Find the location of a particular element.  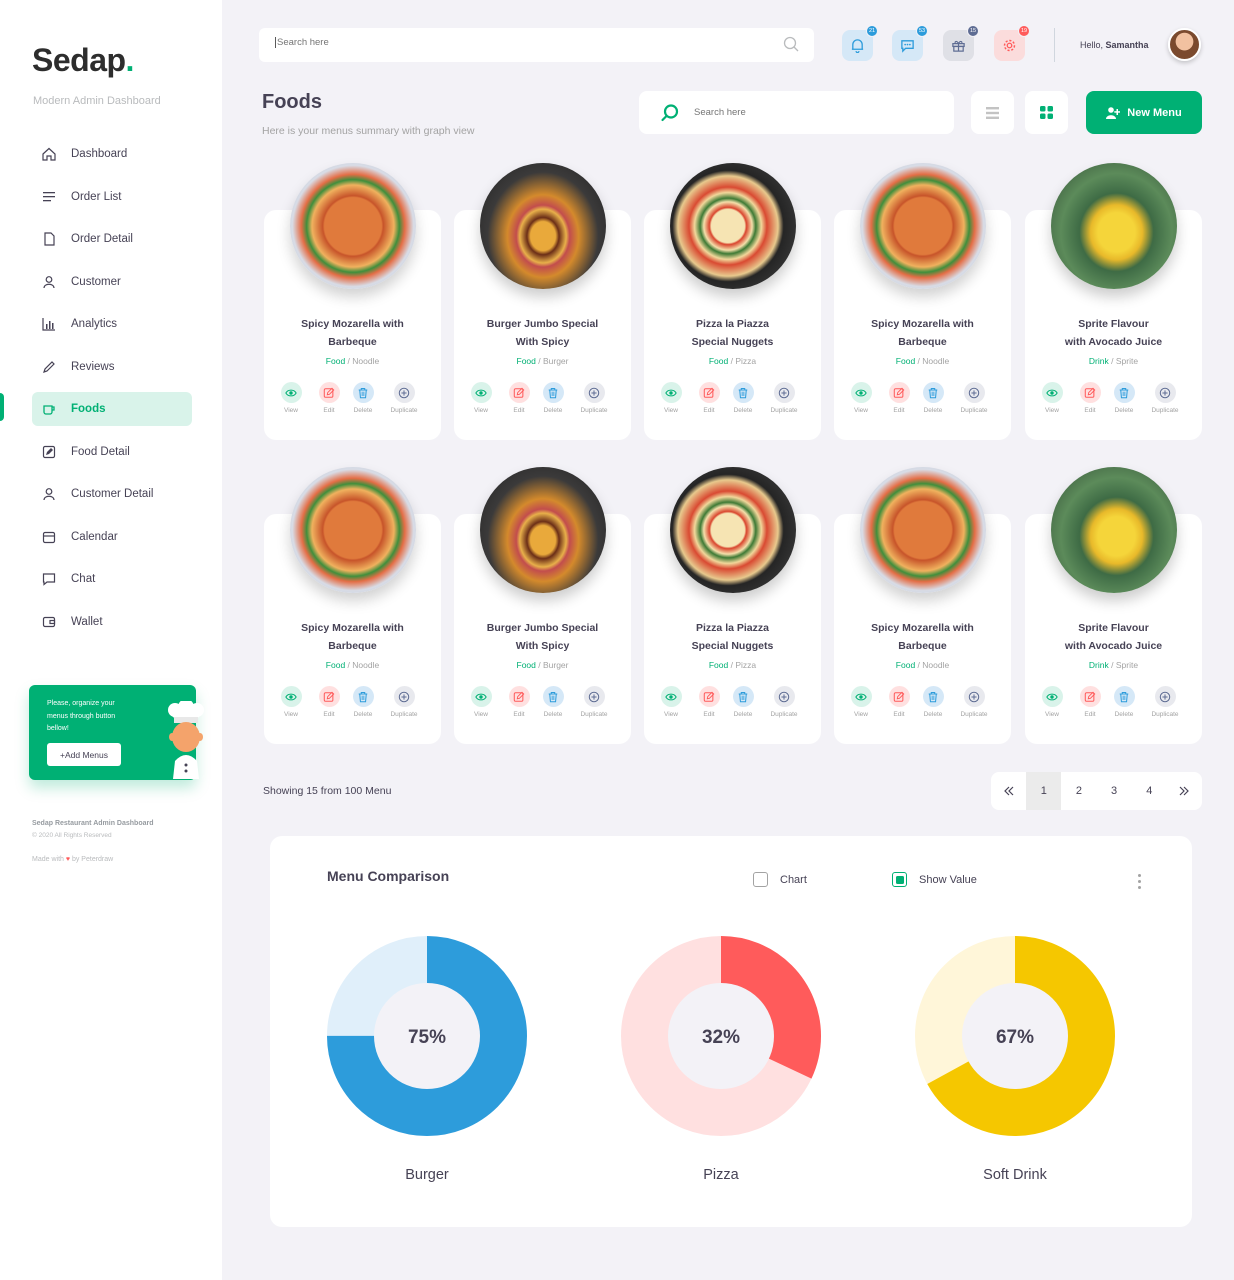

brand-logo: Sedap. is located at coordinates (83, 60).